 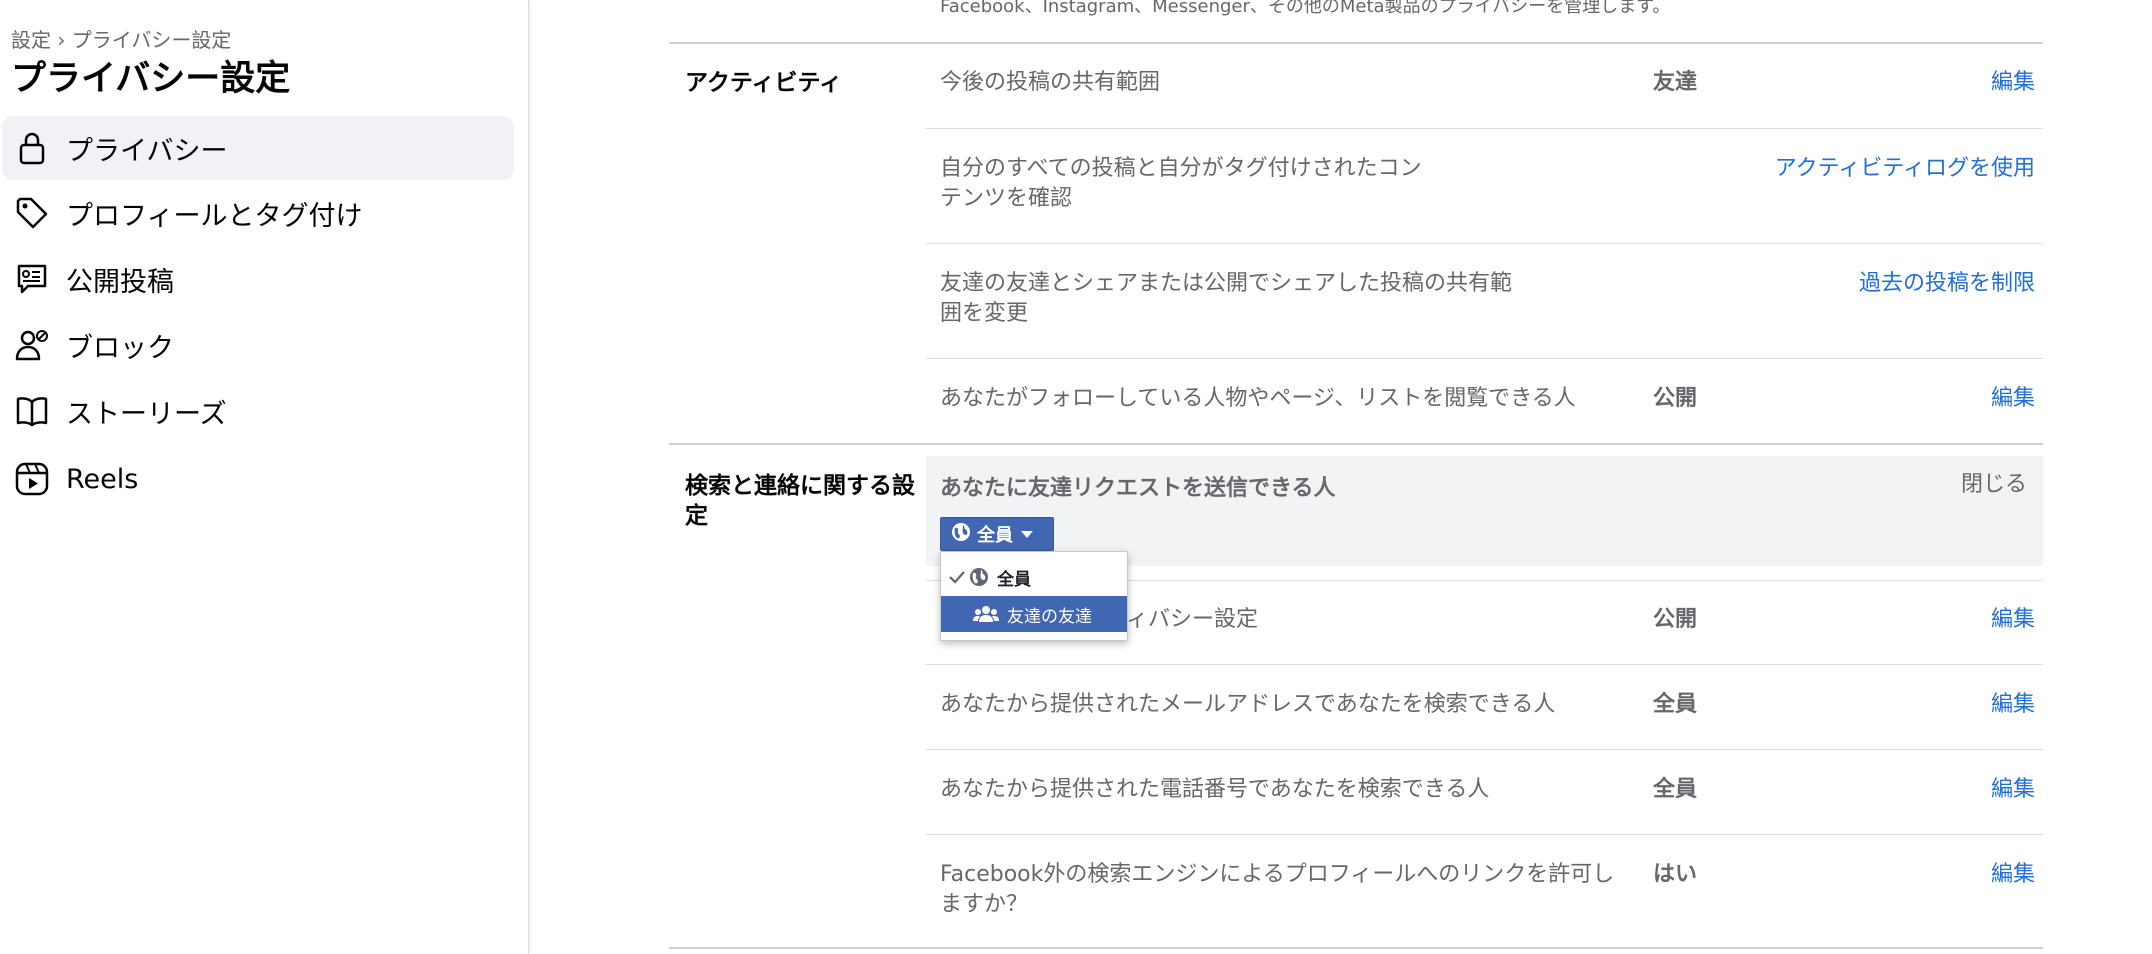 I want to click on option-label: 全員, so click(x=1014, y=579).